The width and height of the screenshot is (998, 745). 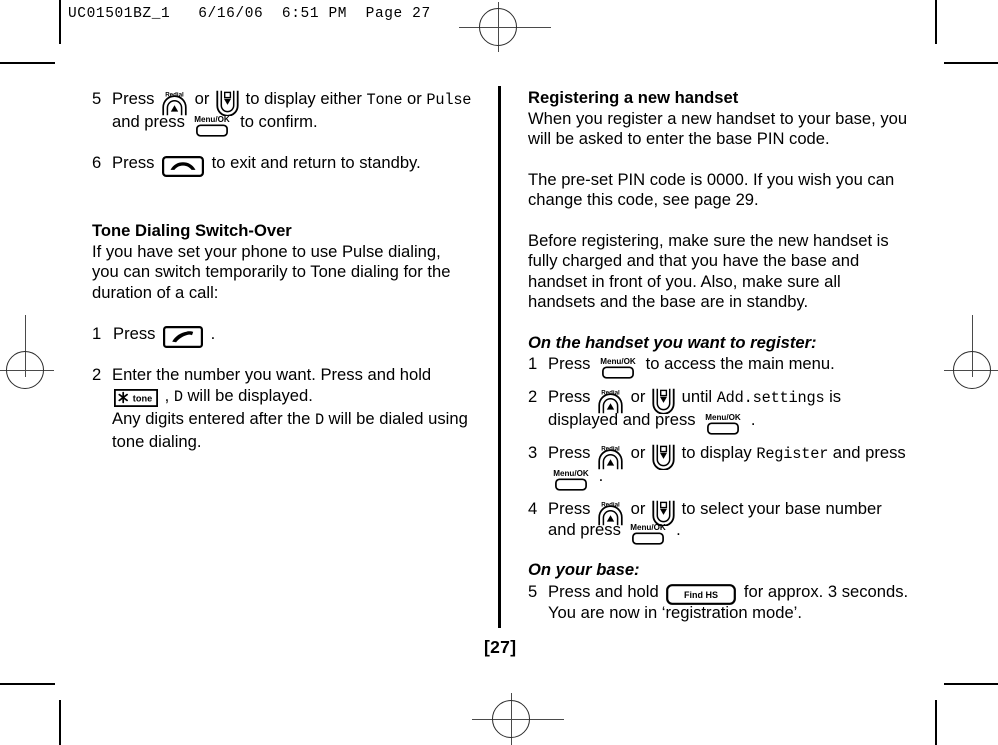 What do you see at coordinates (292, 336) in the screenshot?
I see `step-text: Press .` at bounding box center [292, 336].